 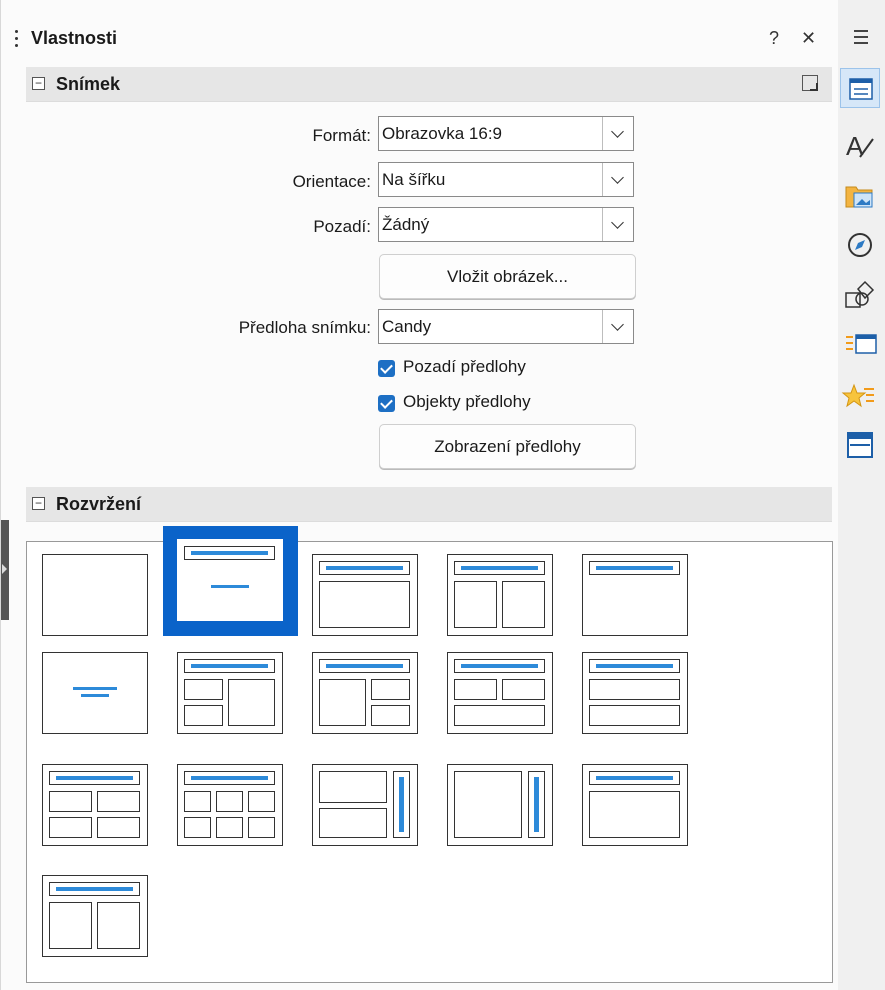 I want to click on master-view-button: Zobrazení předlohy, so click(x=507, y=446).